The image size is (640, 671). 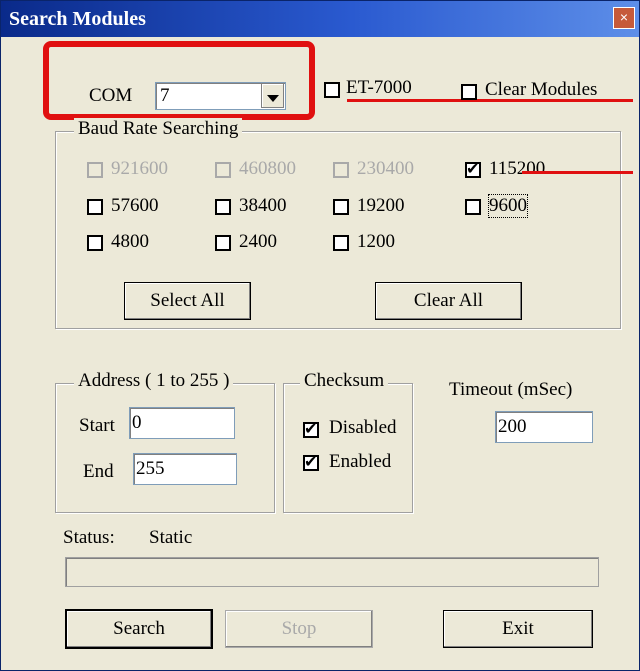 I want to click on et7000-checkbox, so click(x=332, y=90).